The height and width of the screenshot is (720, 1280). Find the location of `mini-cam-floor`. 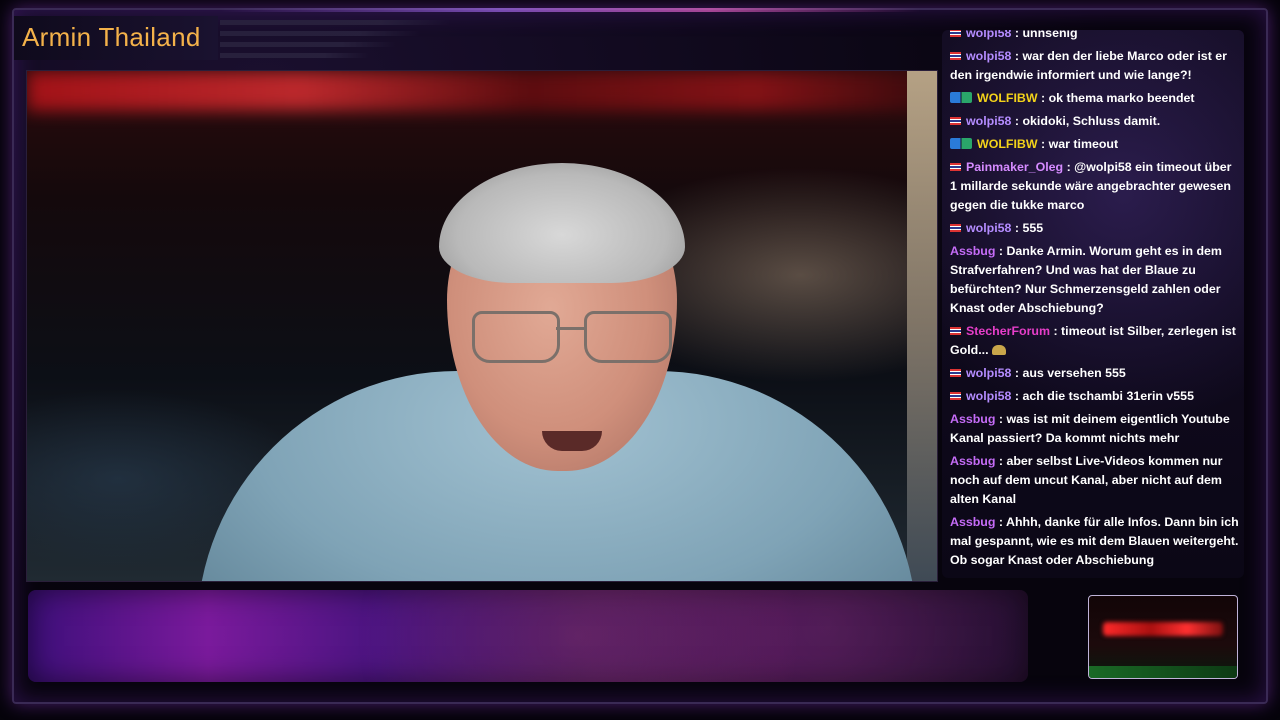

mini-cam-floor is located at coordinates (1163, 672).